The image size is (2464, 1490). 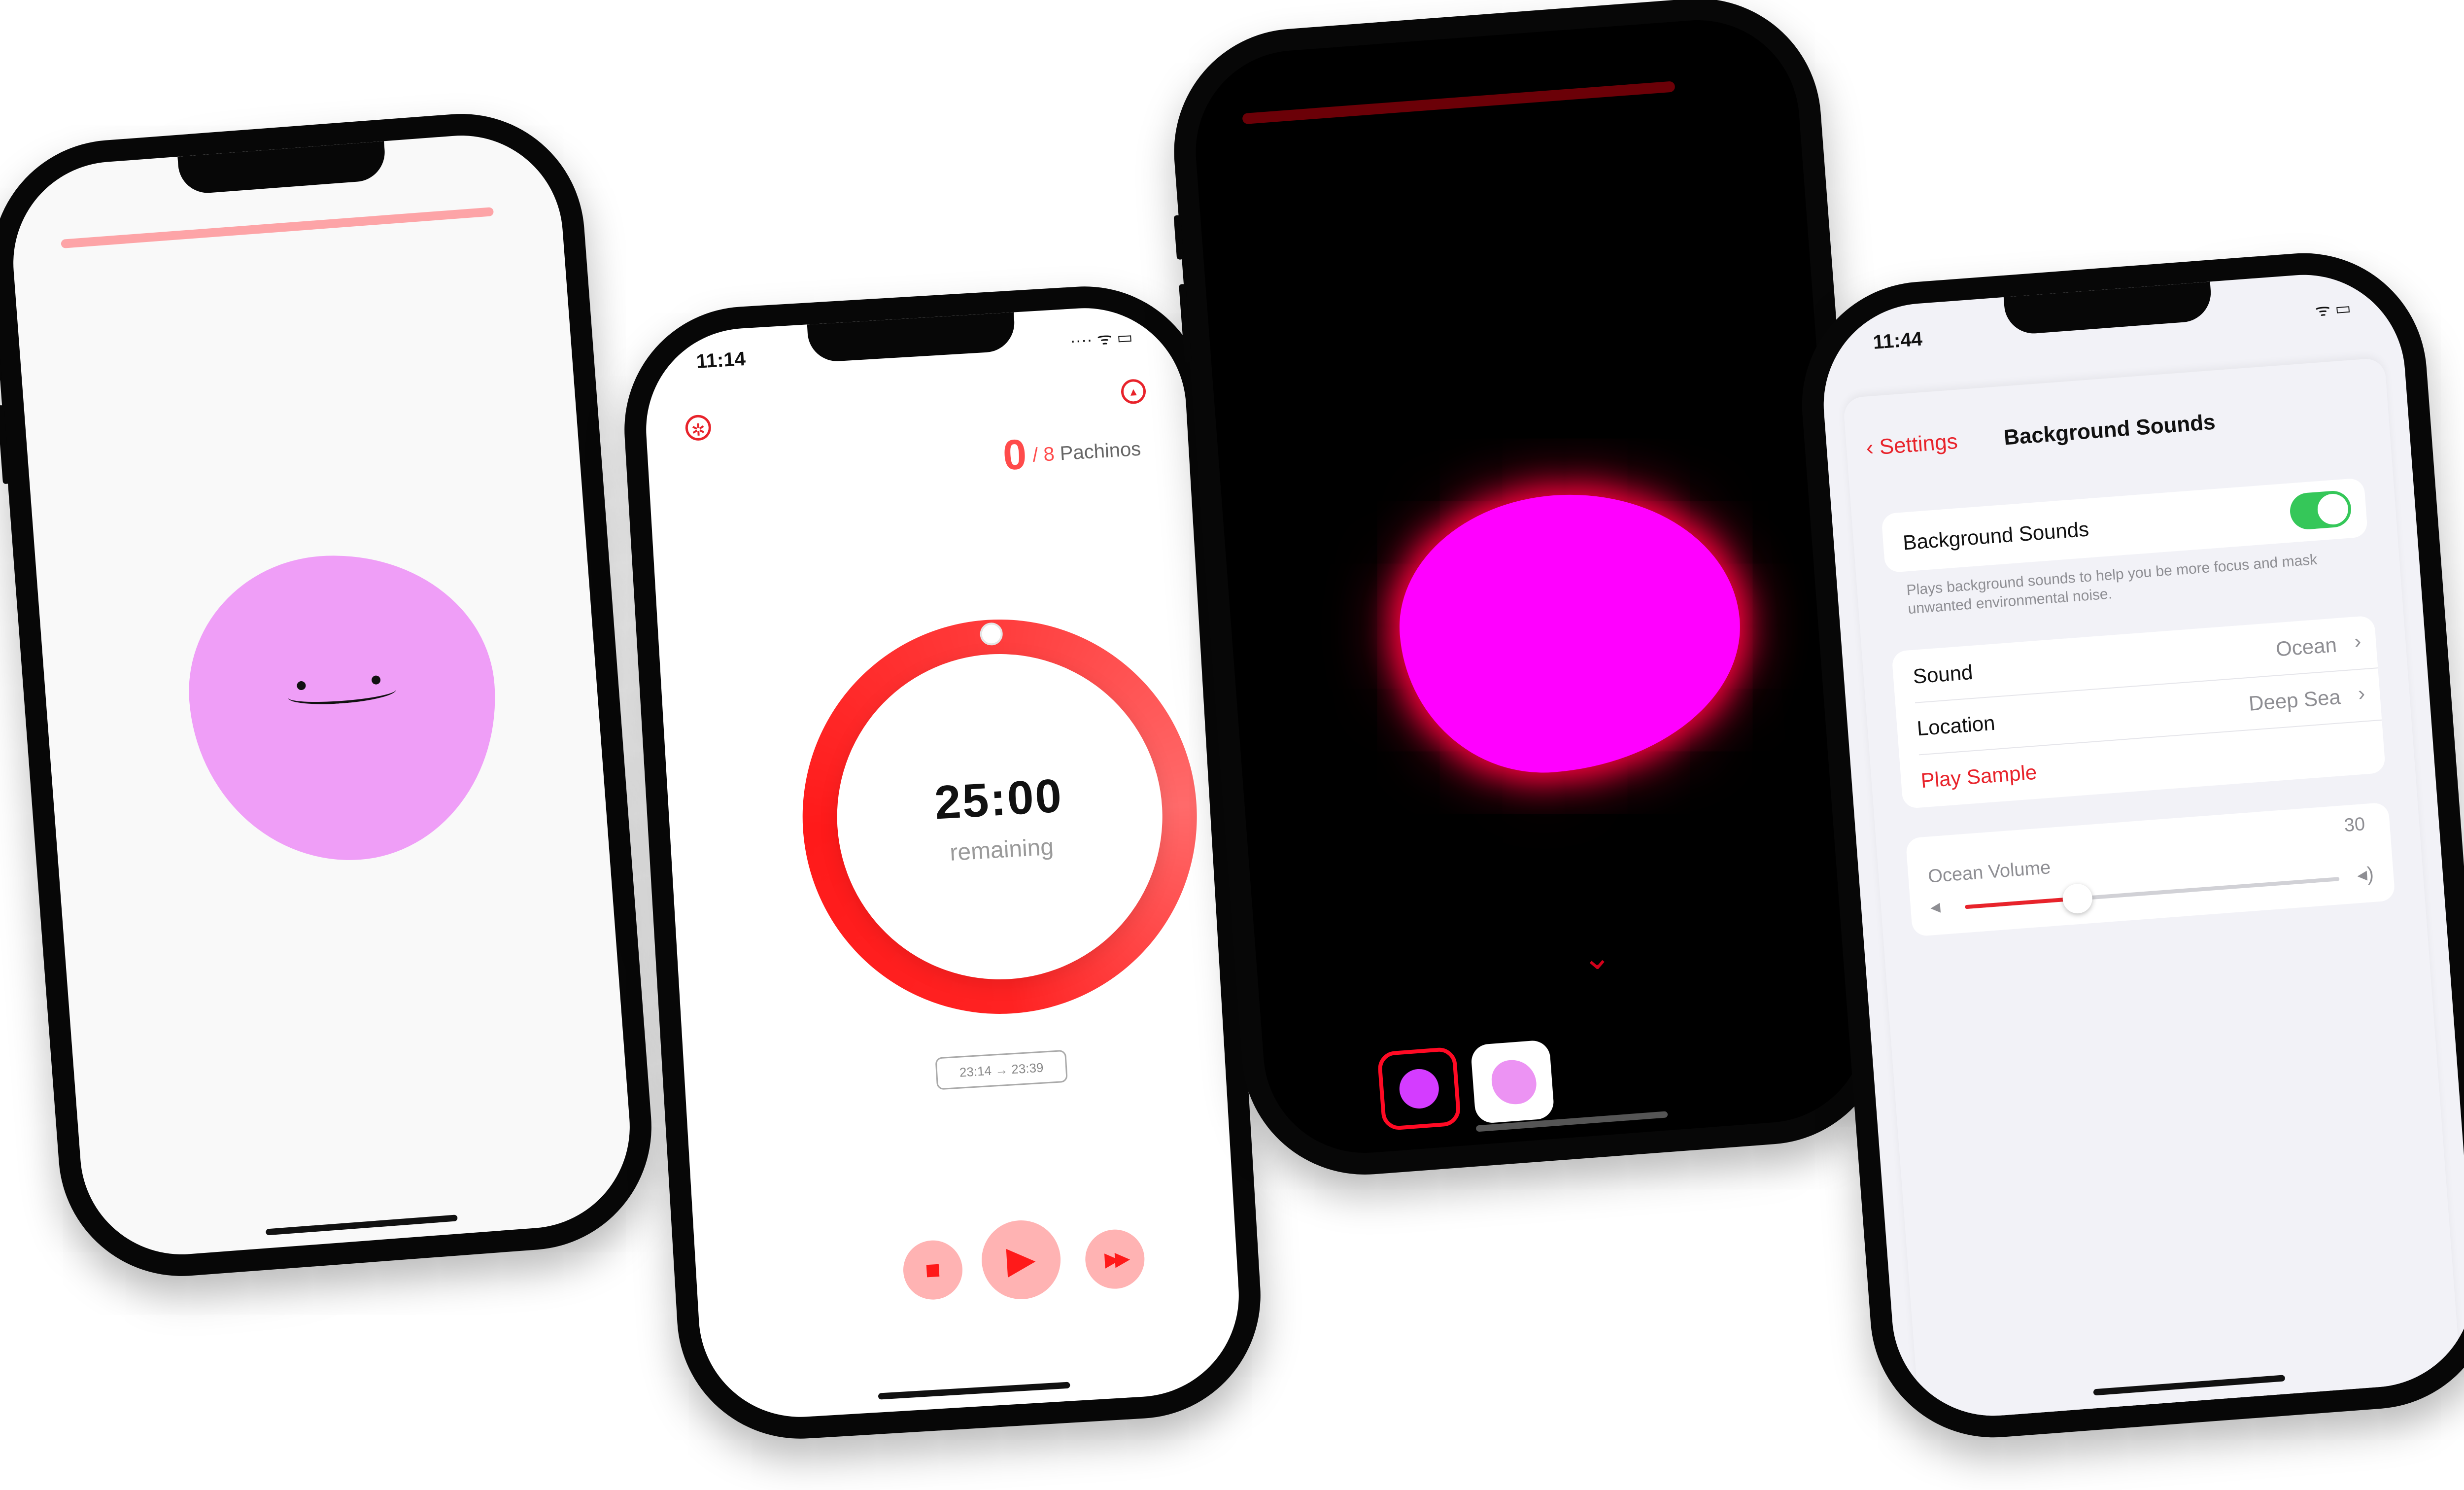 What do you see at coordinates (991, 634) in the screenshot?
I see `ring-handle` at bounding box center [991, 634].